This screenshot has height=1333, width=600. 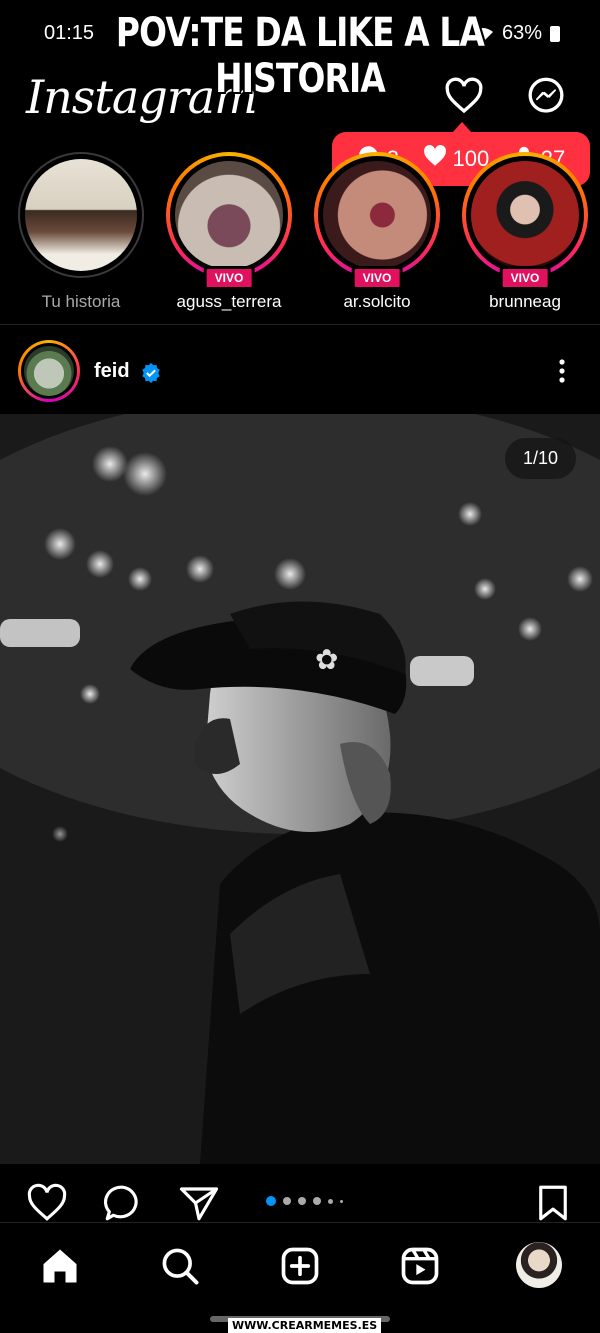 I want to click on battery-icon, so click(x=555, y=33).